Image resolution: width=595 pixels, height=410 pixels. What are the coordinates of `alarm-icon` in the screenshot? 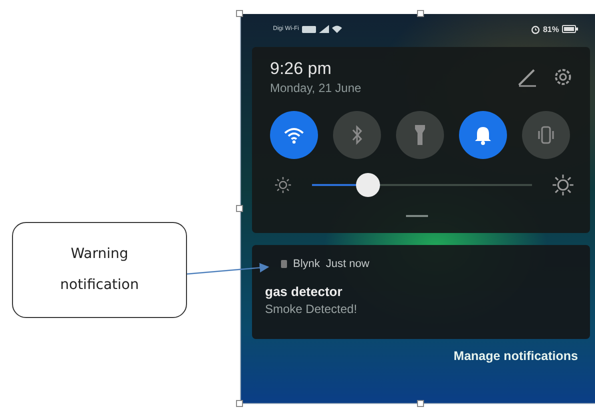 It's located at (535, 29).